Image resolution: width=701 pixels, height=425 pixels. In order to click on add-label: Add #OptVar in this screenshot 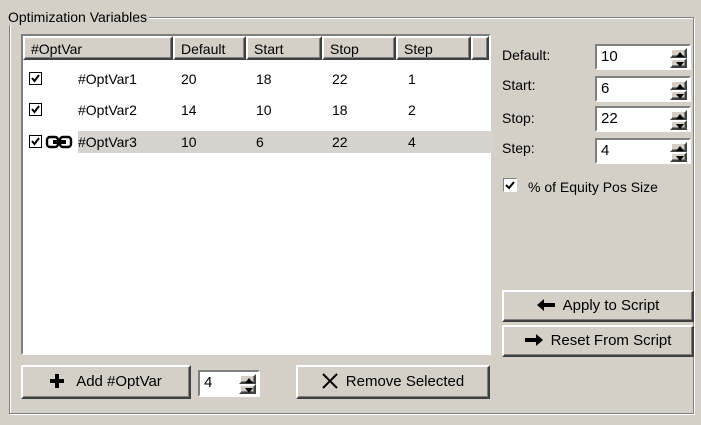, I will do `click(119, 381)`.